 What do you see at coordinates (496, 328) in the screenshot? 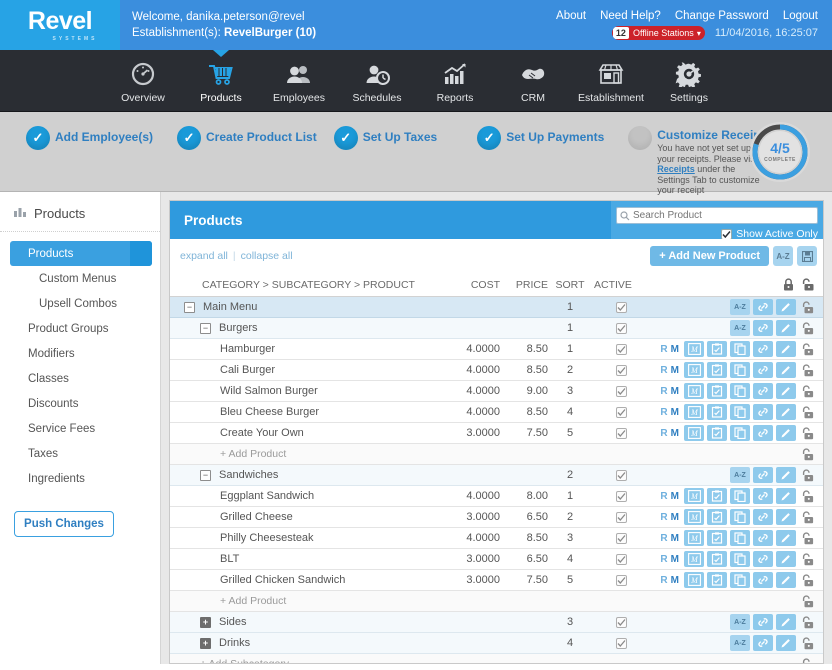
I see `category-row: − Burgers 1 A-Z` at bounding box center [496, 328].